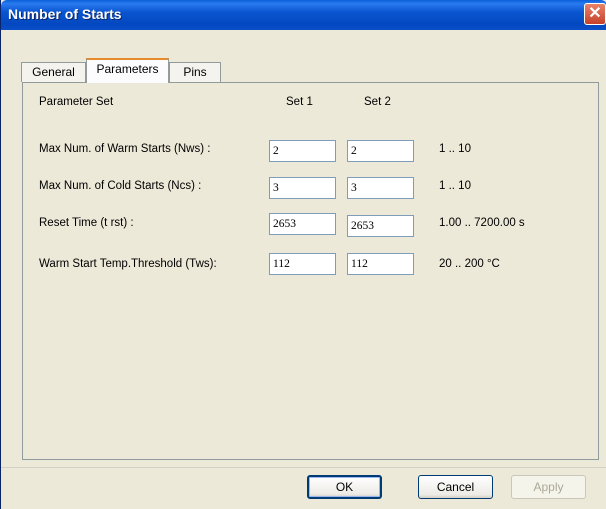 This screenshot has height=509, width=606. Describe the element at coordinates (380, 151) in the screenshot. I see `warm-starts-set2-field: 2` at that location.